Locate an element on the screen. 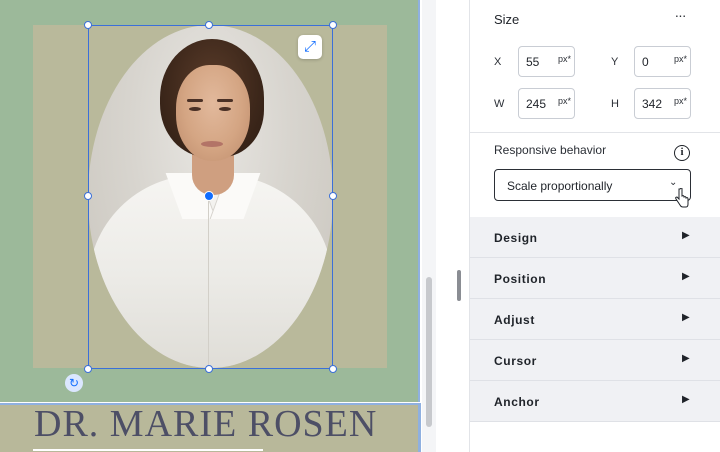 The image size is (720, 452). responsive-behavior-dropdown: Scale proportionally ⌄ is located at coordinates (592, 185).